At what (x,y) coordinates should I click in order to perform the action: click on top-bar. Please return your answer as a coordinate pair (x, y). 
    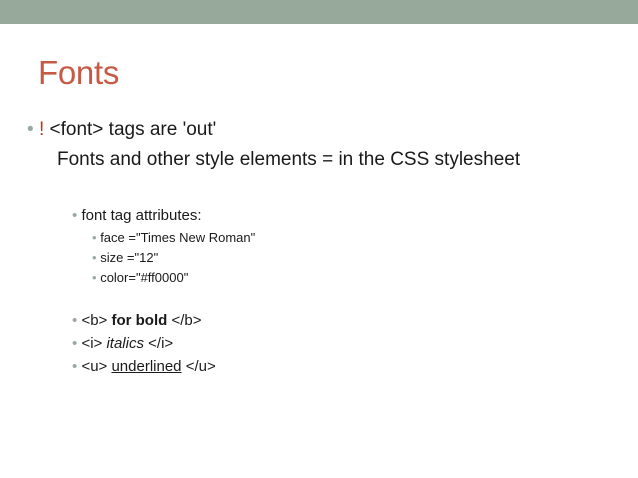
    Looking at the image, I should click on (319, 12).